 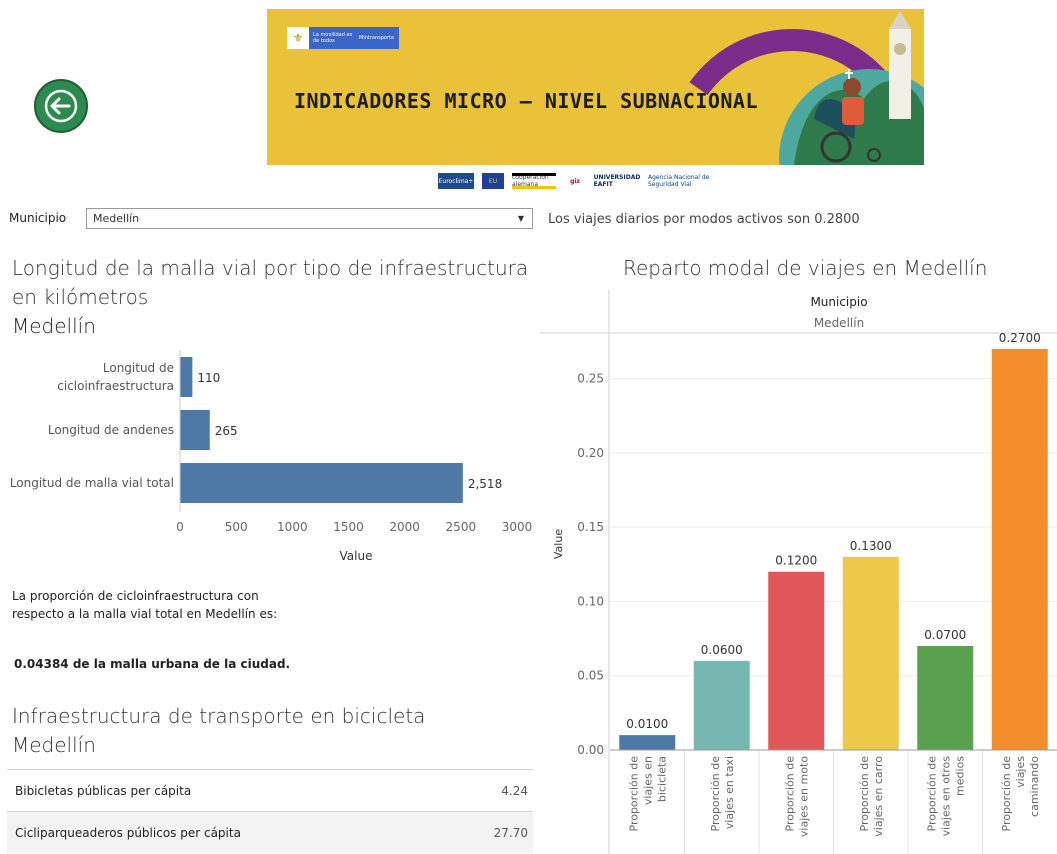 I want to click on german-cooperation-logo: cooperación alemana, so click(x=534, y=181).